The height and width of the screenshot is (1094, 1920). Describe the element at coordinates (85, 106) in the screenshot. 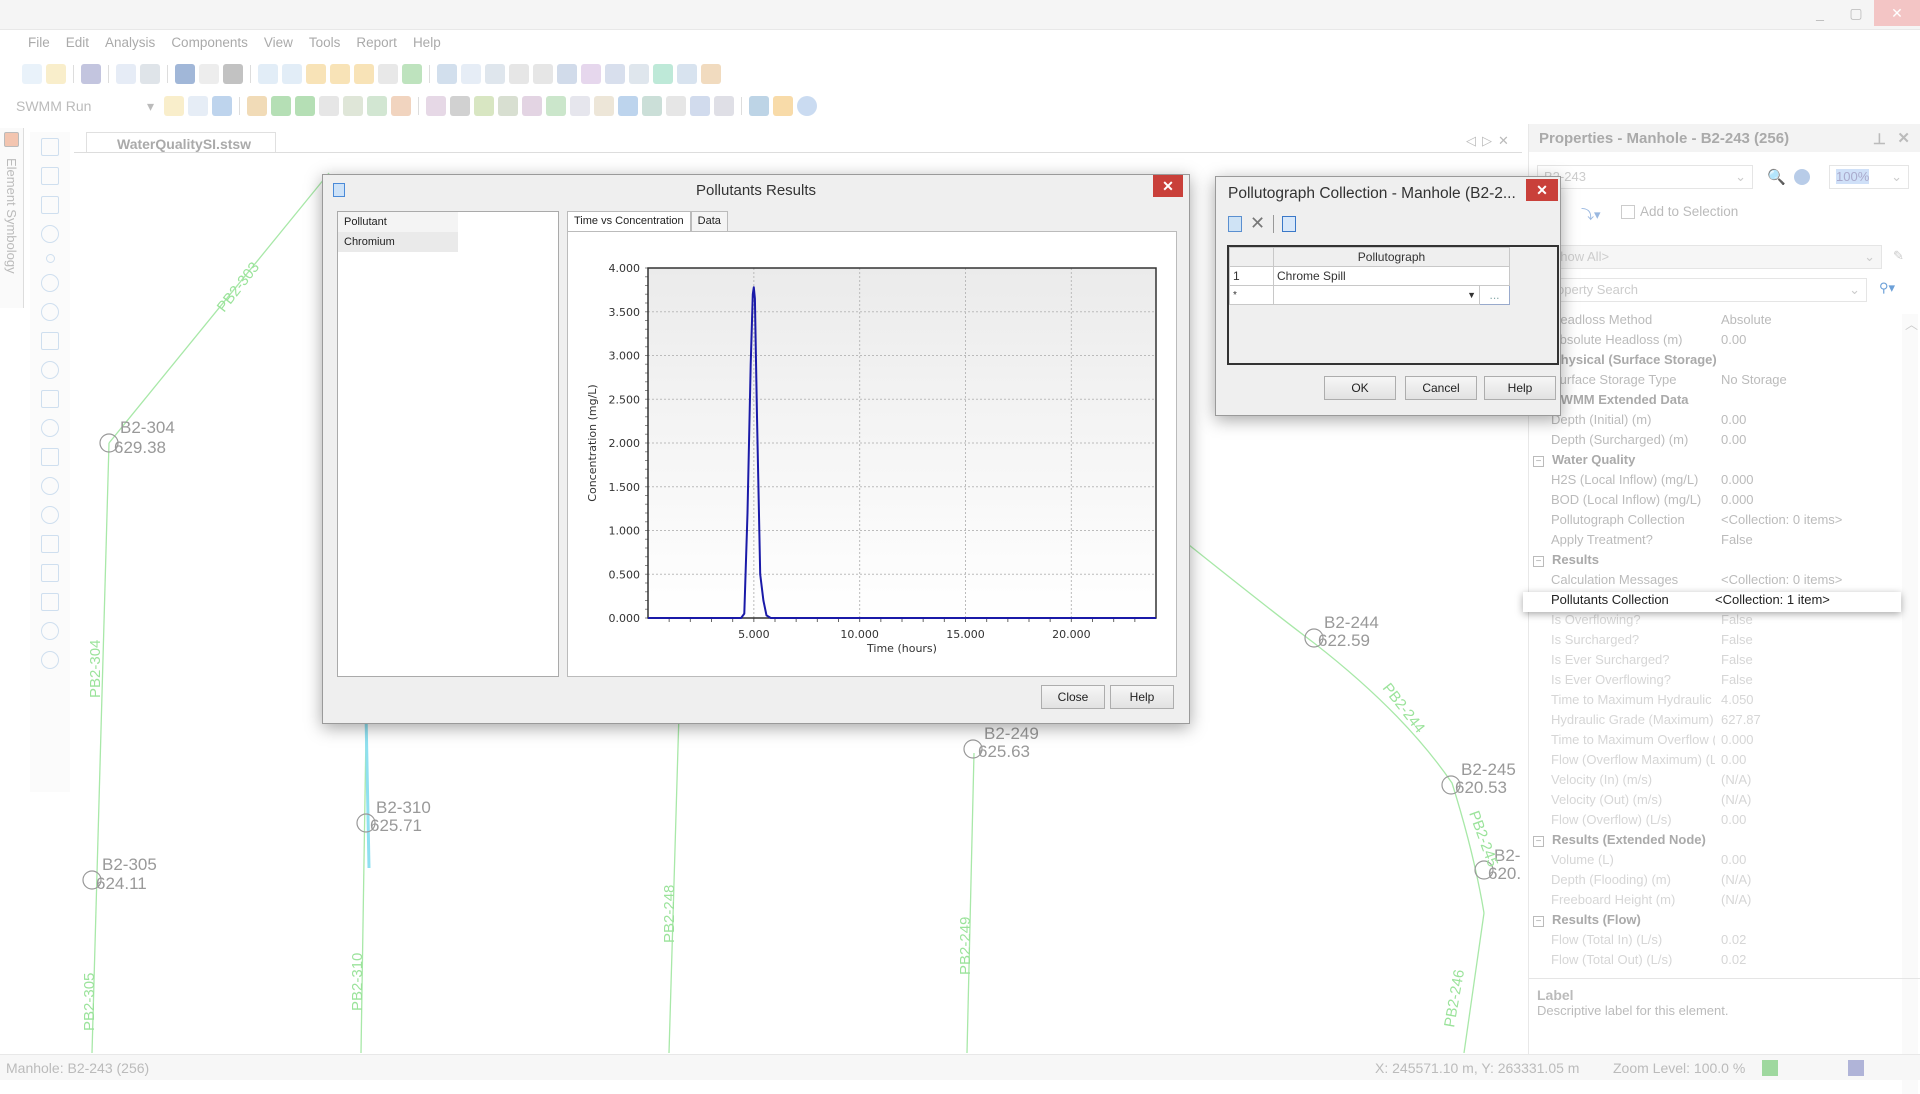

I see `scenario-combo: SWMM Run ▾` at that location.